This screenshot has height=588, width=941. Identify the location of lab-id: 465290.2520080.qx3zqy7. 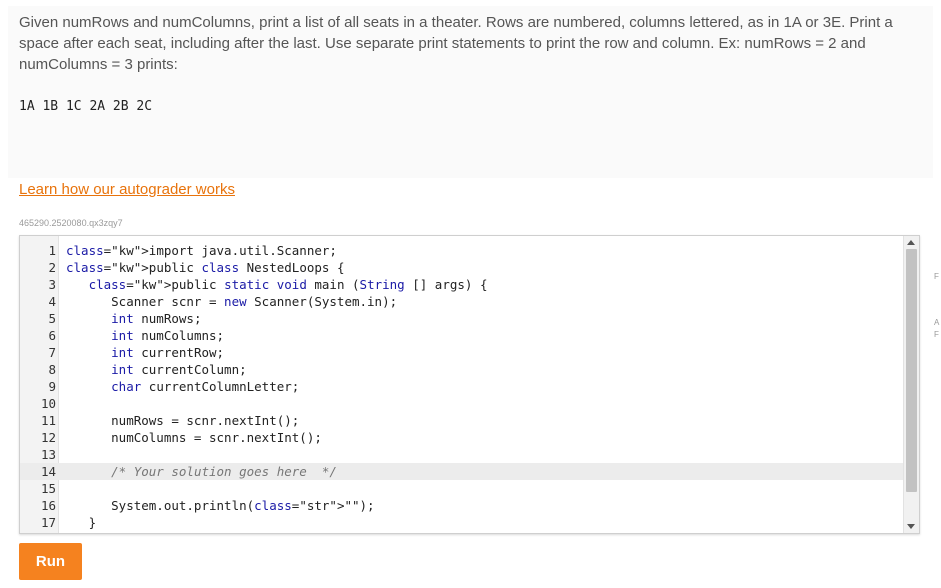
(71, 223).